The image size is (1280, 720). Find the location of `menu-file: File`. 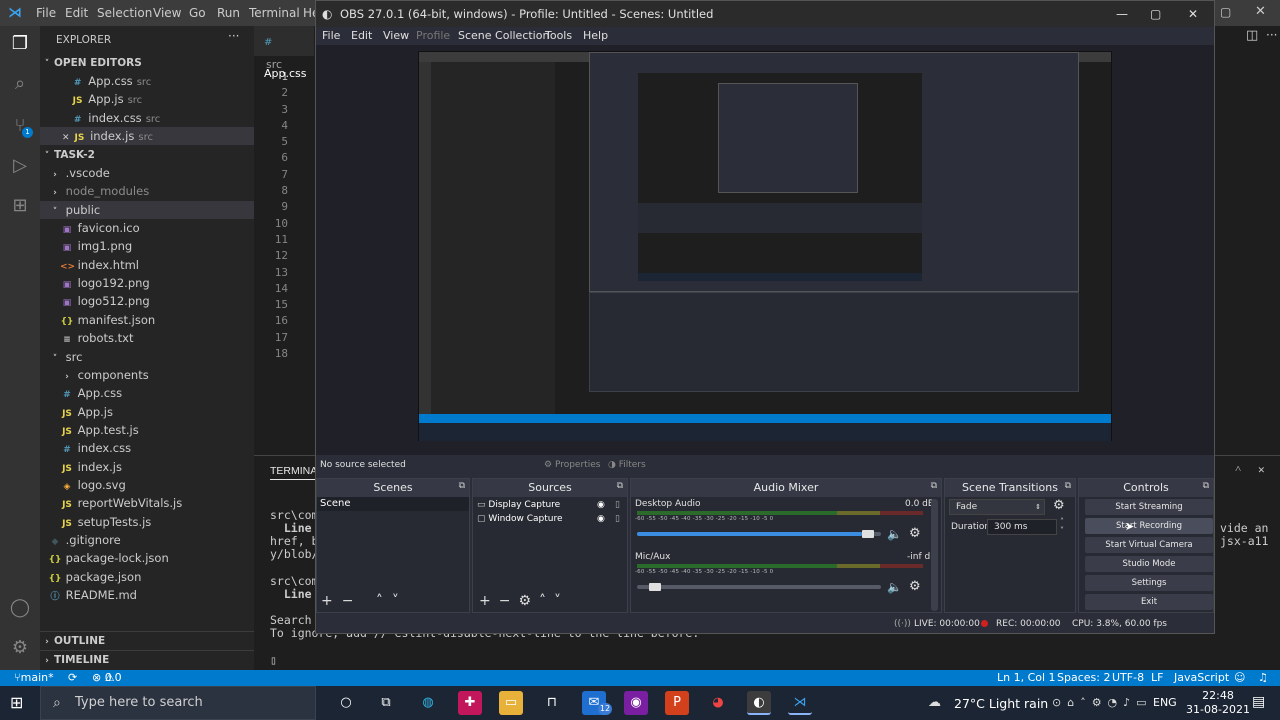

menu-file: File is located at coordinates (46, 13).